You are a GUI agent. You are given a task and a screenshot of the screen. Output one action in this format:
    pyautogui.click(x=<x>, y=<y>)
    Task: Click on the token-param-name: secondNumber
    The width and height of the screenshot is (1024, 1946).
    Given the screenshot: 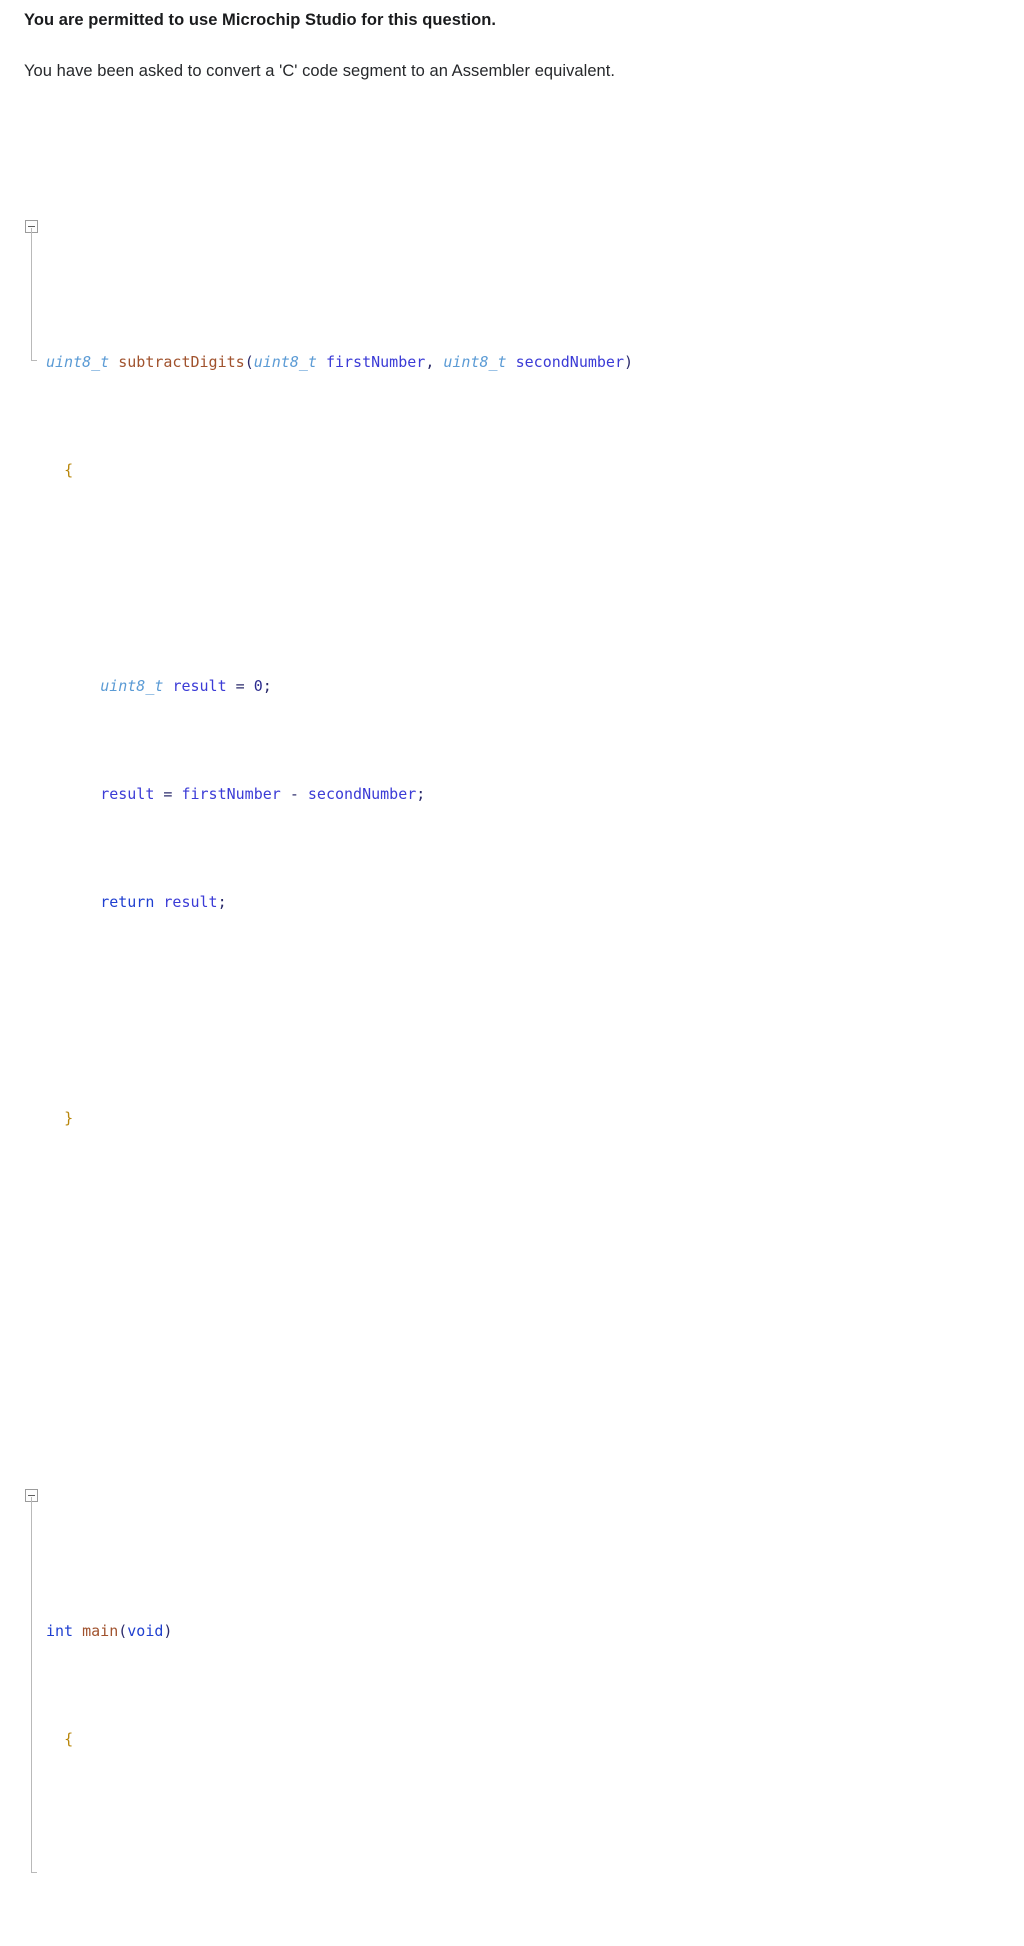 What is the action you would take?
    pyautogui.click(x=569, y=362)
    